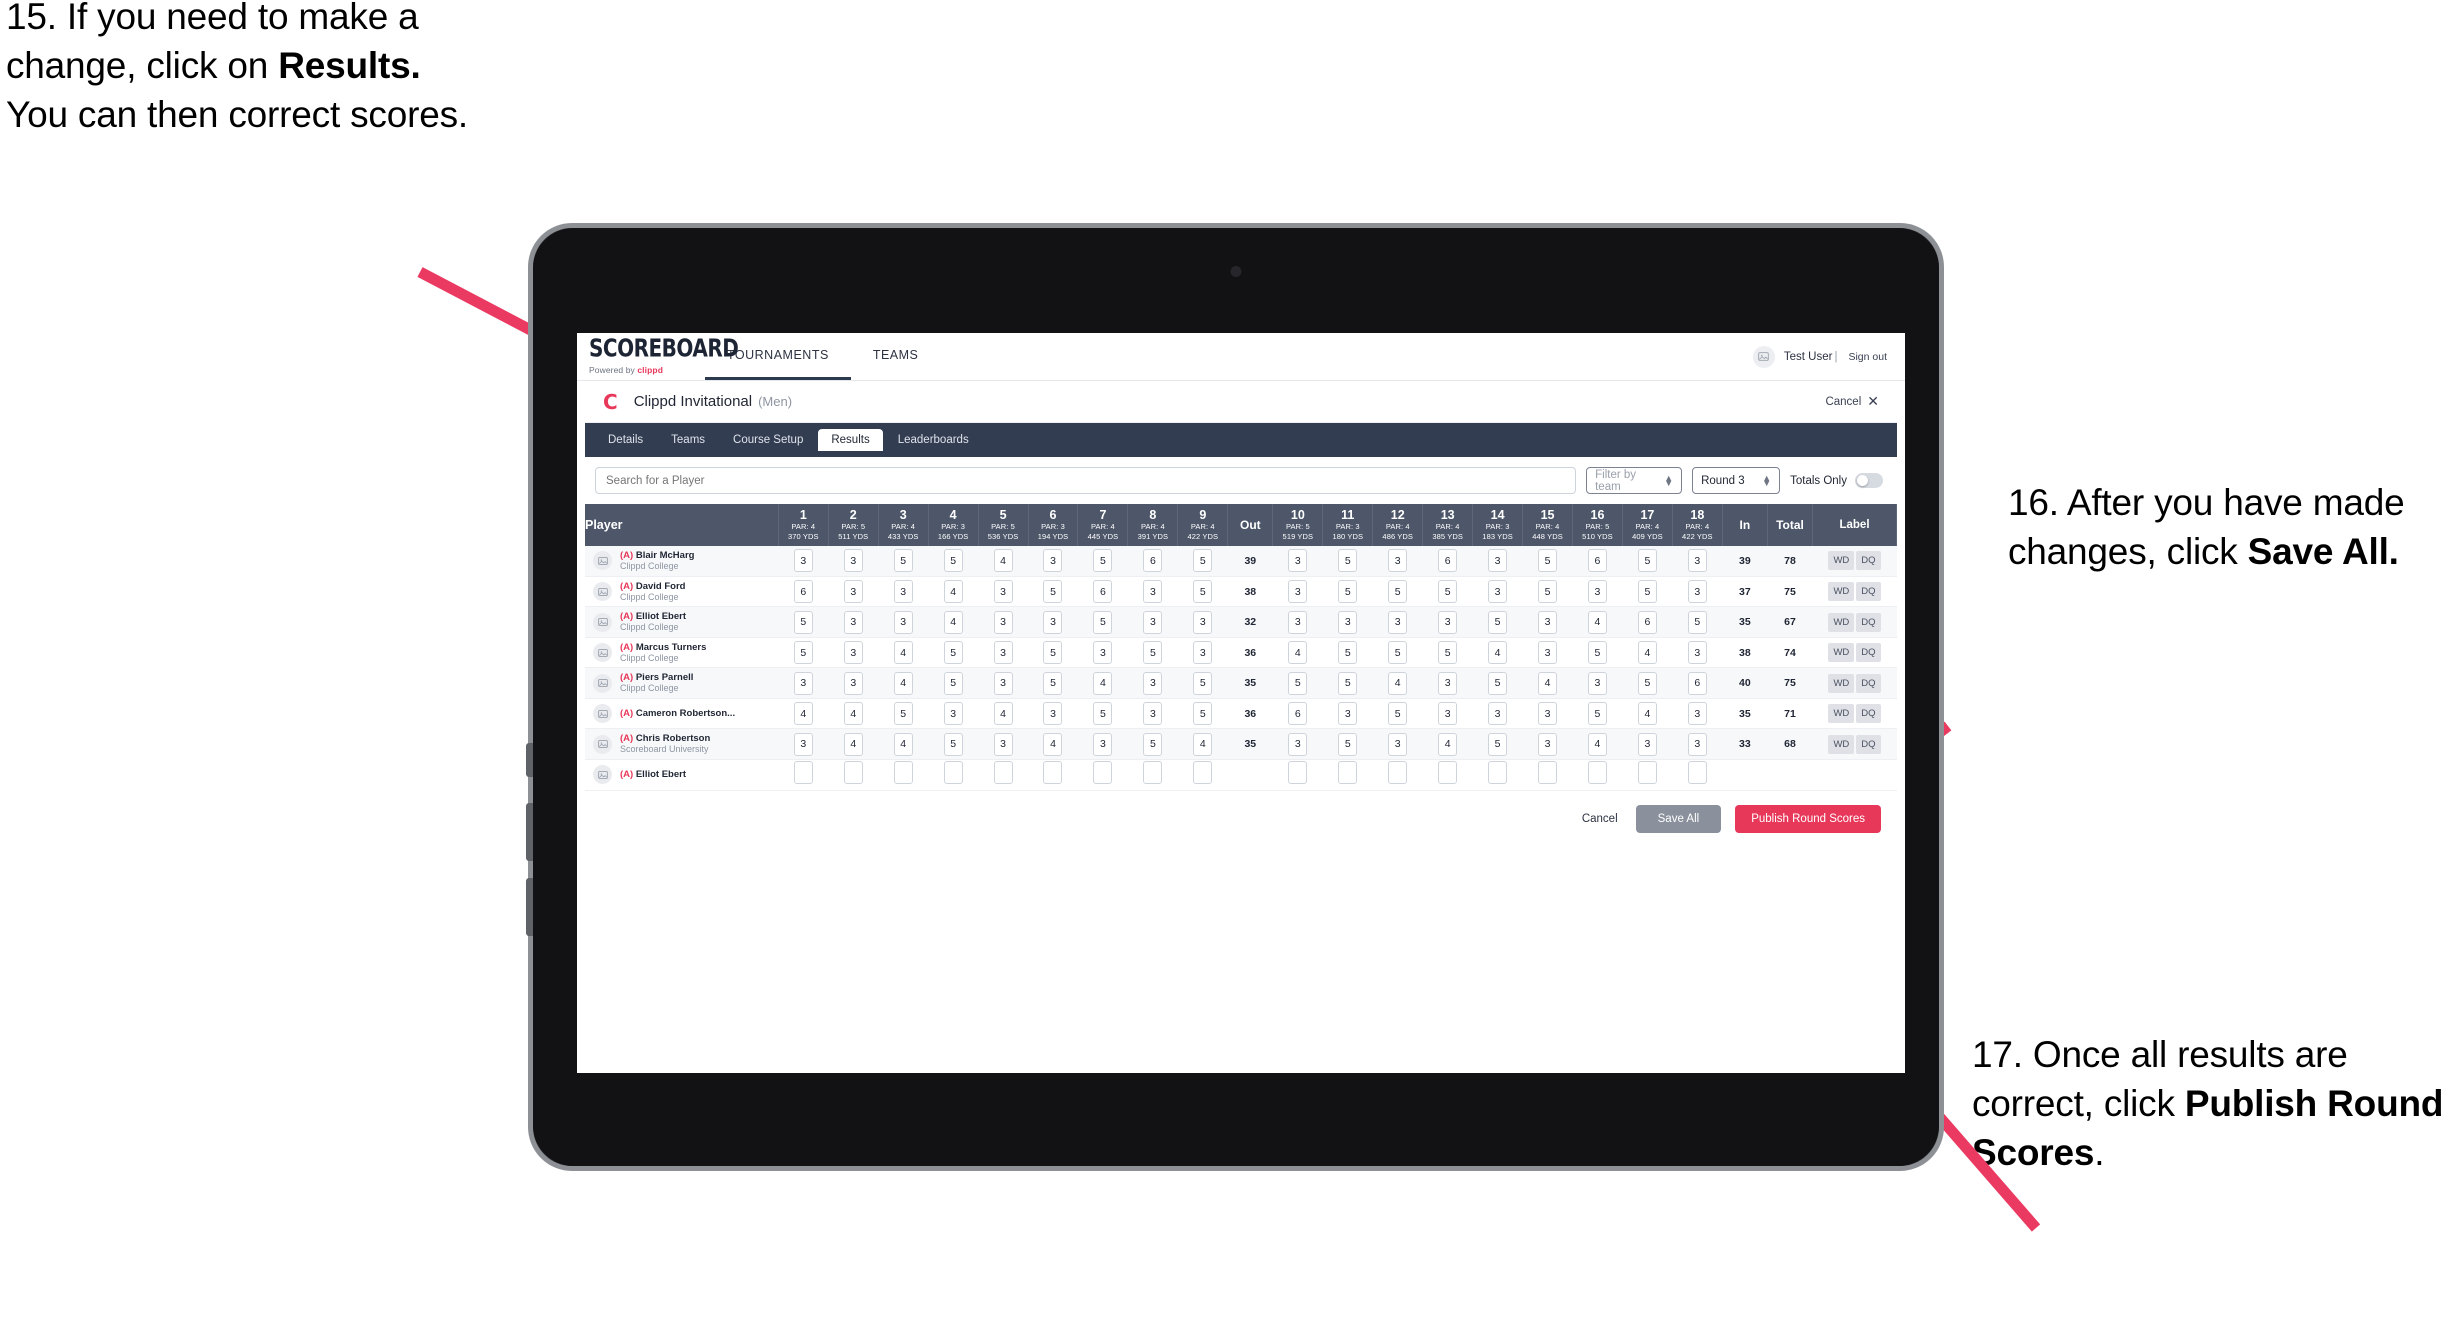  I want to click on tab-teams: Teams, so click(688, 440).